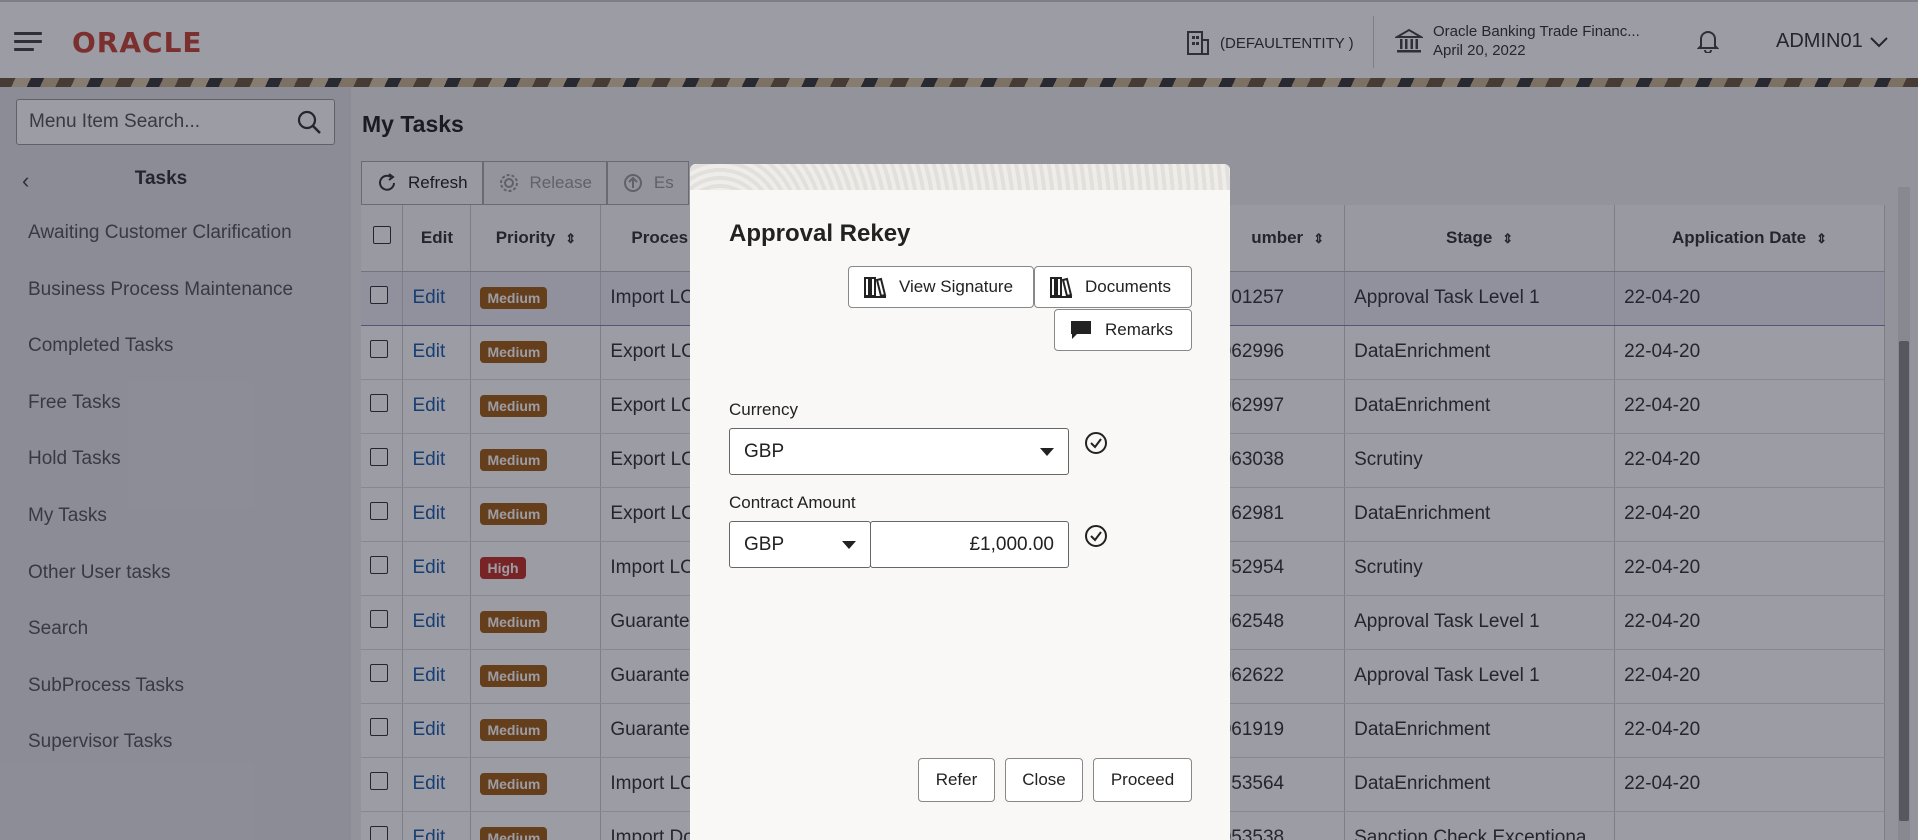 The image size is (1918, 840). I want to click on view-signature-button: View Signature, so click(941, 287).